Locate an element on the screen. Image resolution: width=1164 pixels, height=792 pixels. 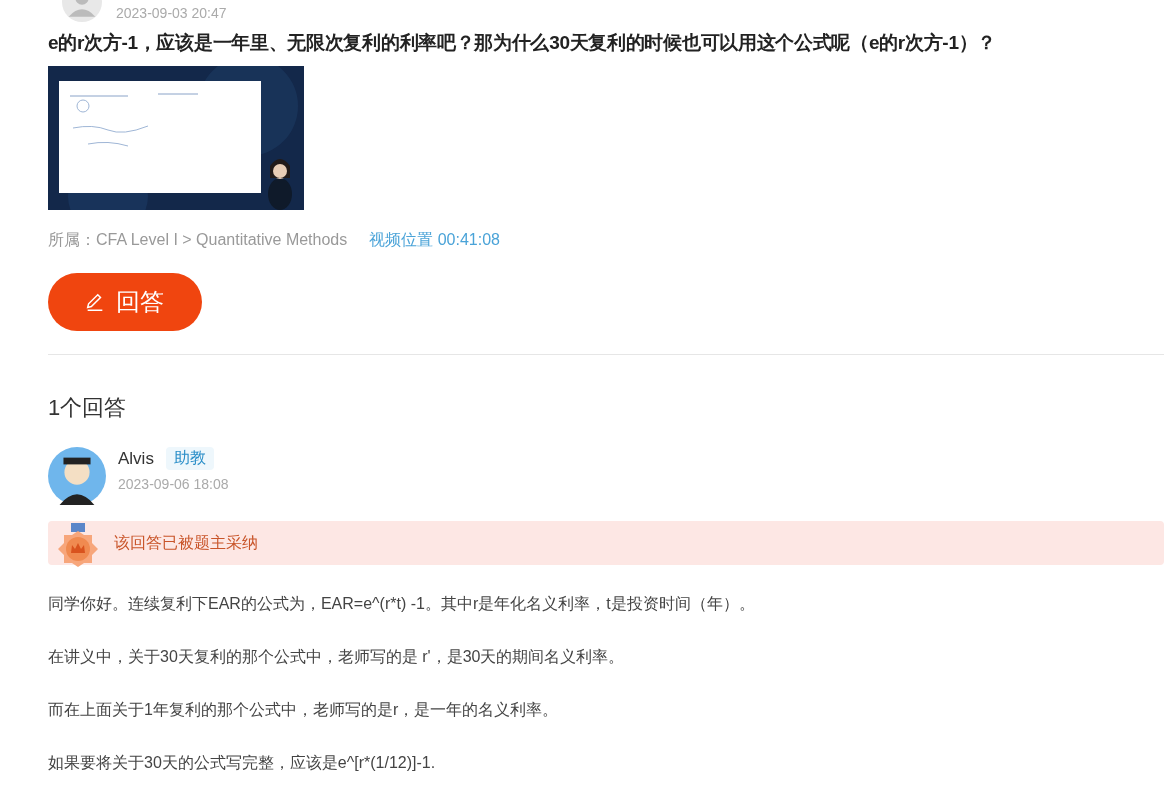
answer-paragraph: 而在上面关于1年复利的那个公式中，老师写的是r，是一年的名义利率。 is located at coordinates (304, 710).